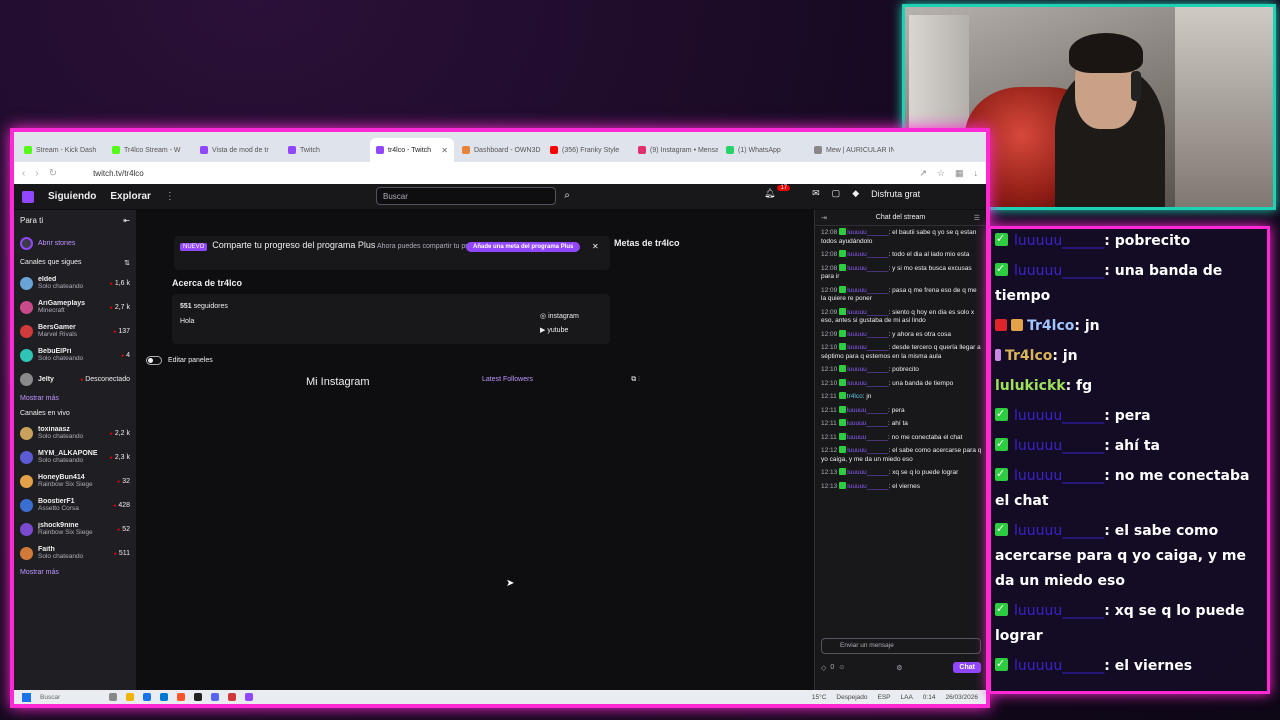 The height and width of the screenshot is (720, 1280). Describe the element at coordinates (75, 283) in the screenshot. I see `sidebar-channel: eldedSolo chateando 1,6 k` at that location.